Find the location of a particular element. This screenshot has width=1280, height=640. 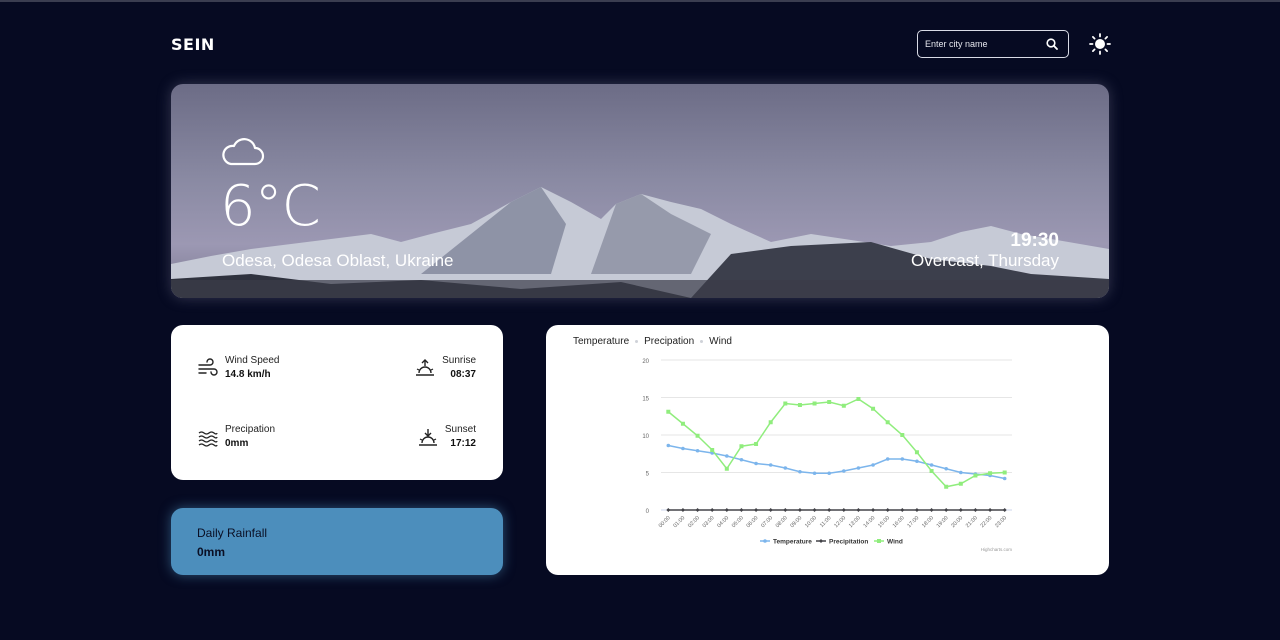

wind-speed-value: 14.8 km/h is located at coordinates (248, 374).